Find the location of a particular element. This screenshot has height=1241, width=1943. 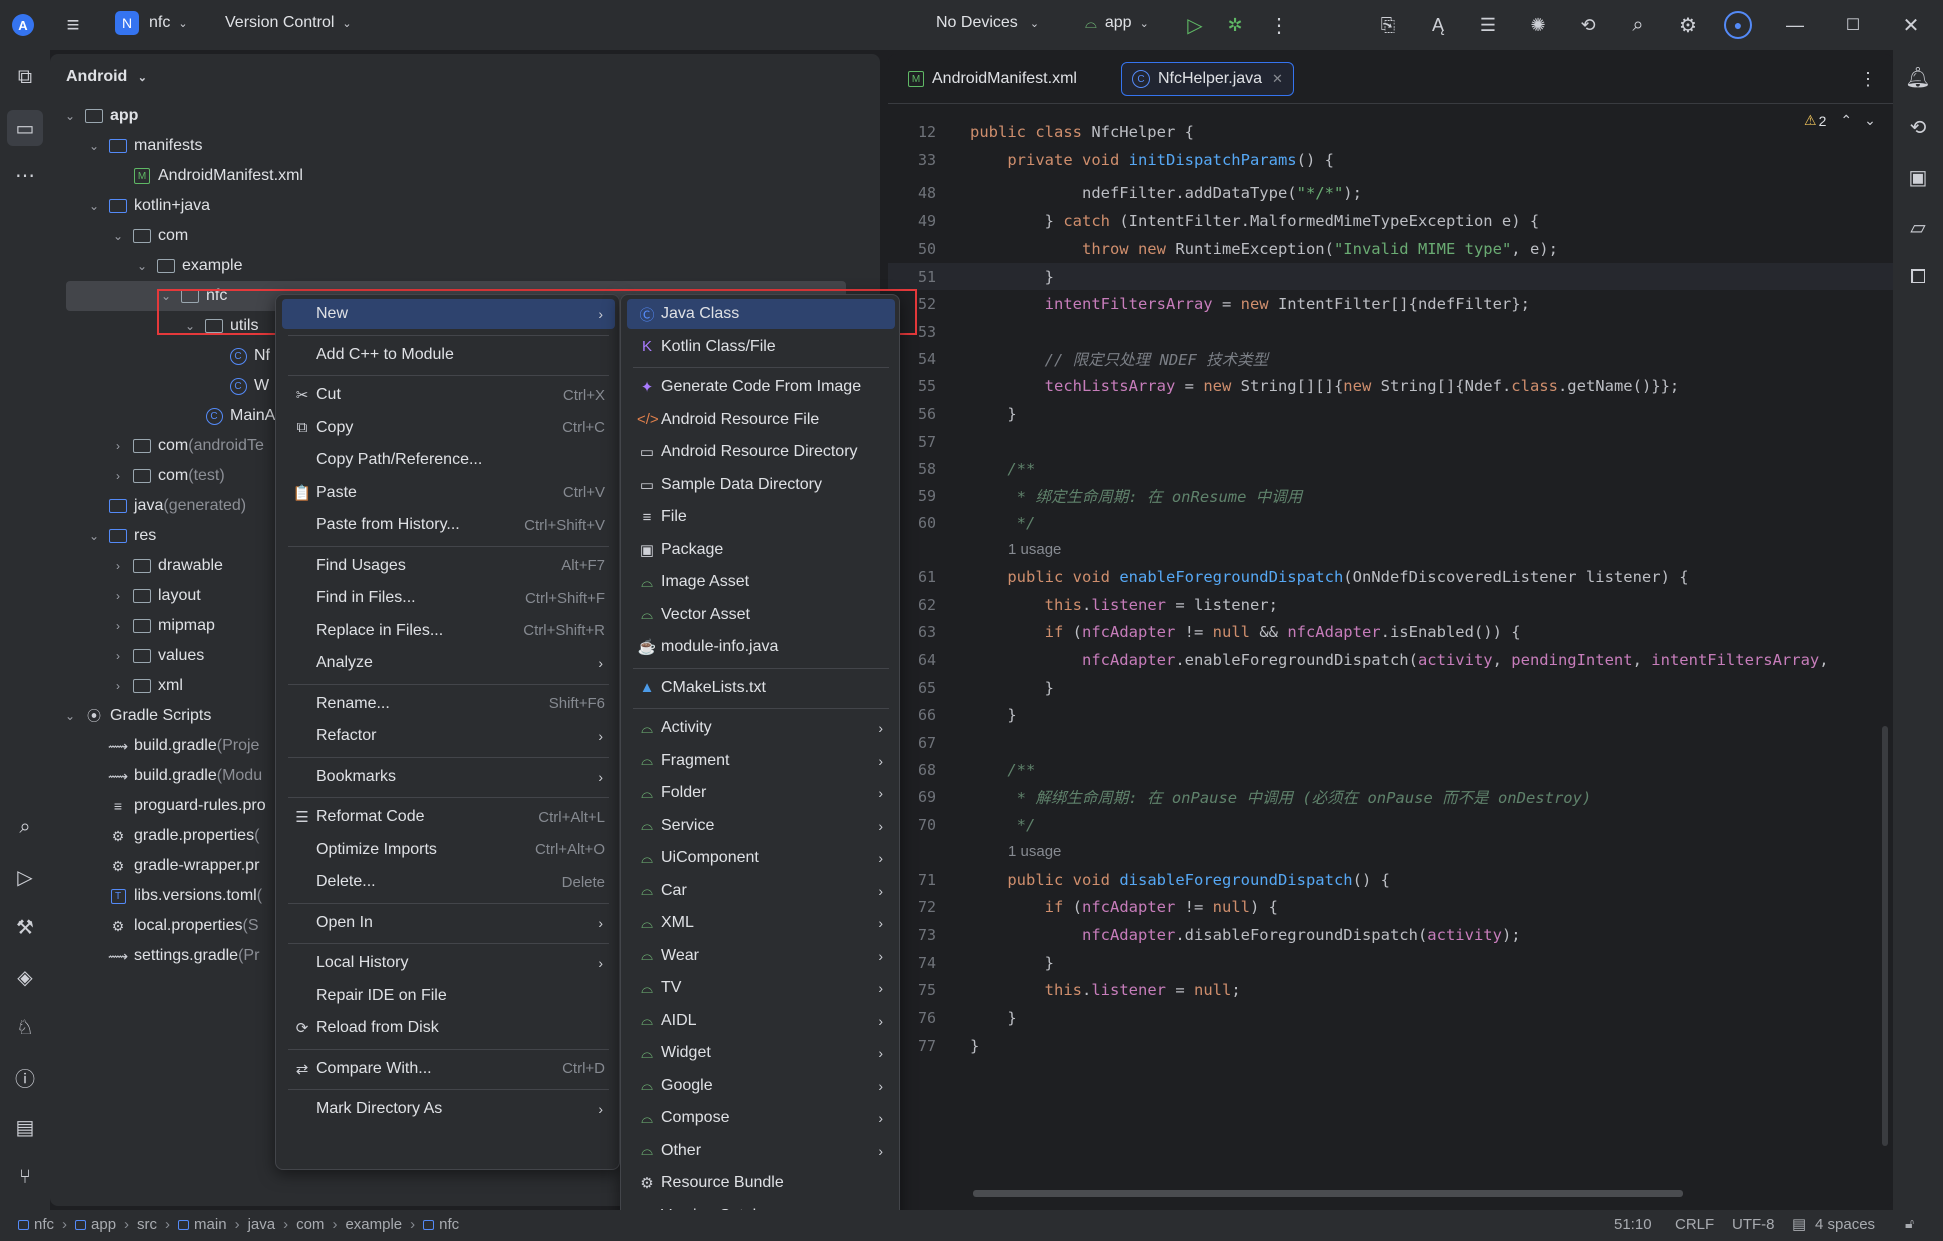

tree-row: ⌄ com is located at coordinates (465, 236).